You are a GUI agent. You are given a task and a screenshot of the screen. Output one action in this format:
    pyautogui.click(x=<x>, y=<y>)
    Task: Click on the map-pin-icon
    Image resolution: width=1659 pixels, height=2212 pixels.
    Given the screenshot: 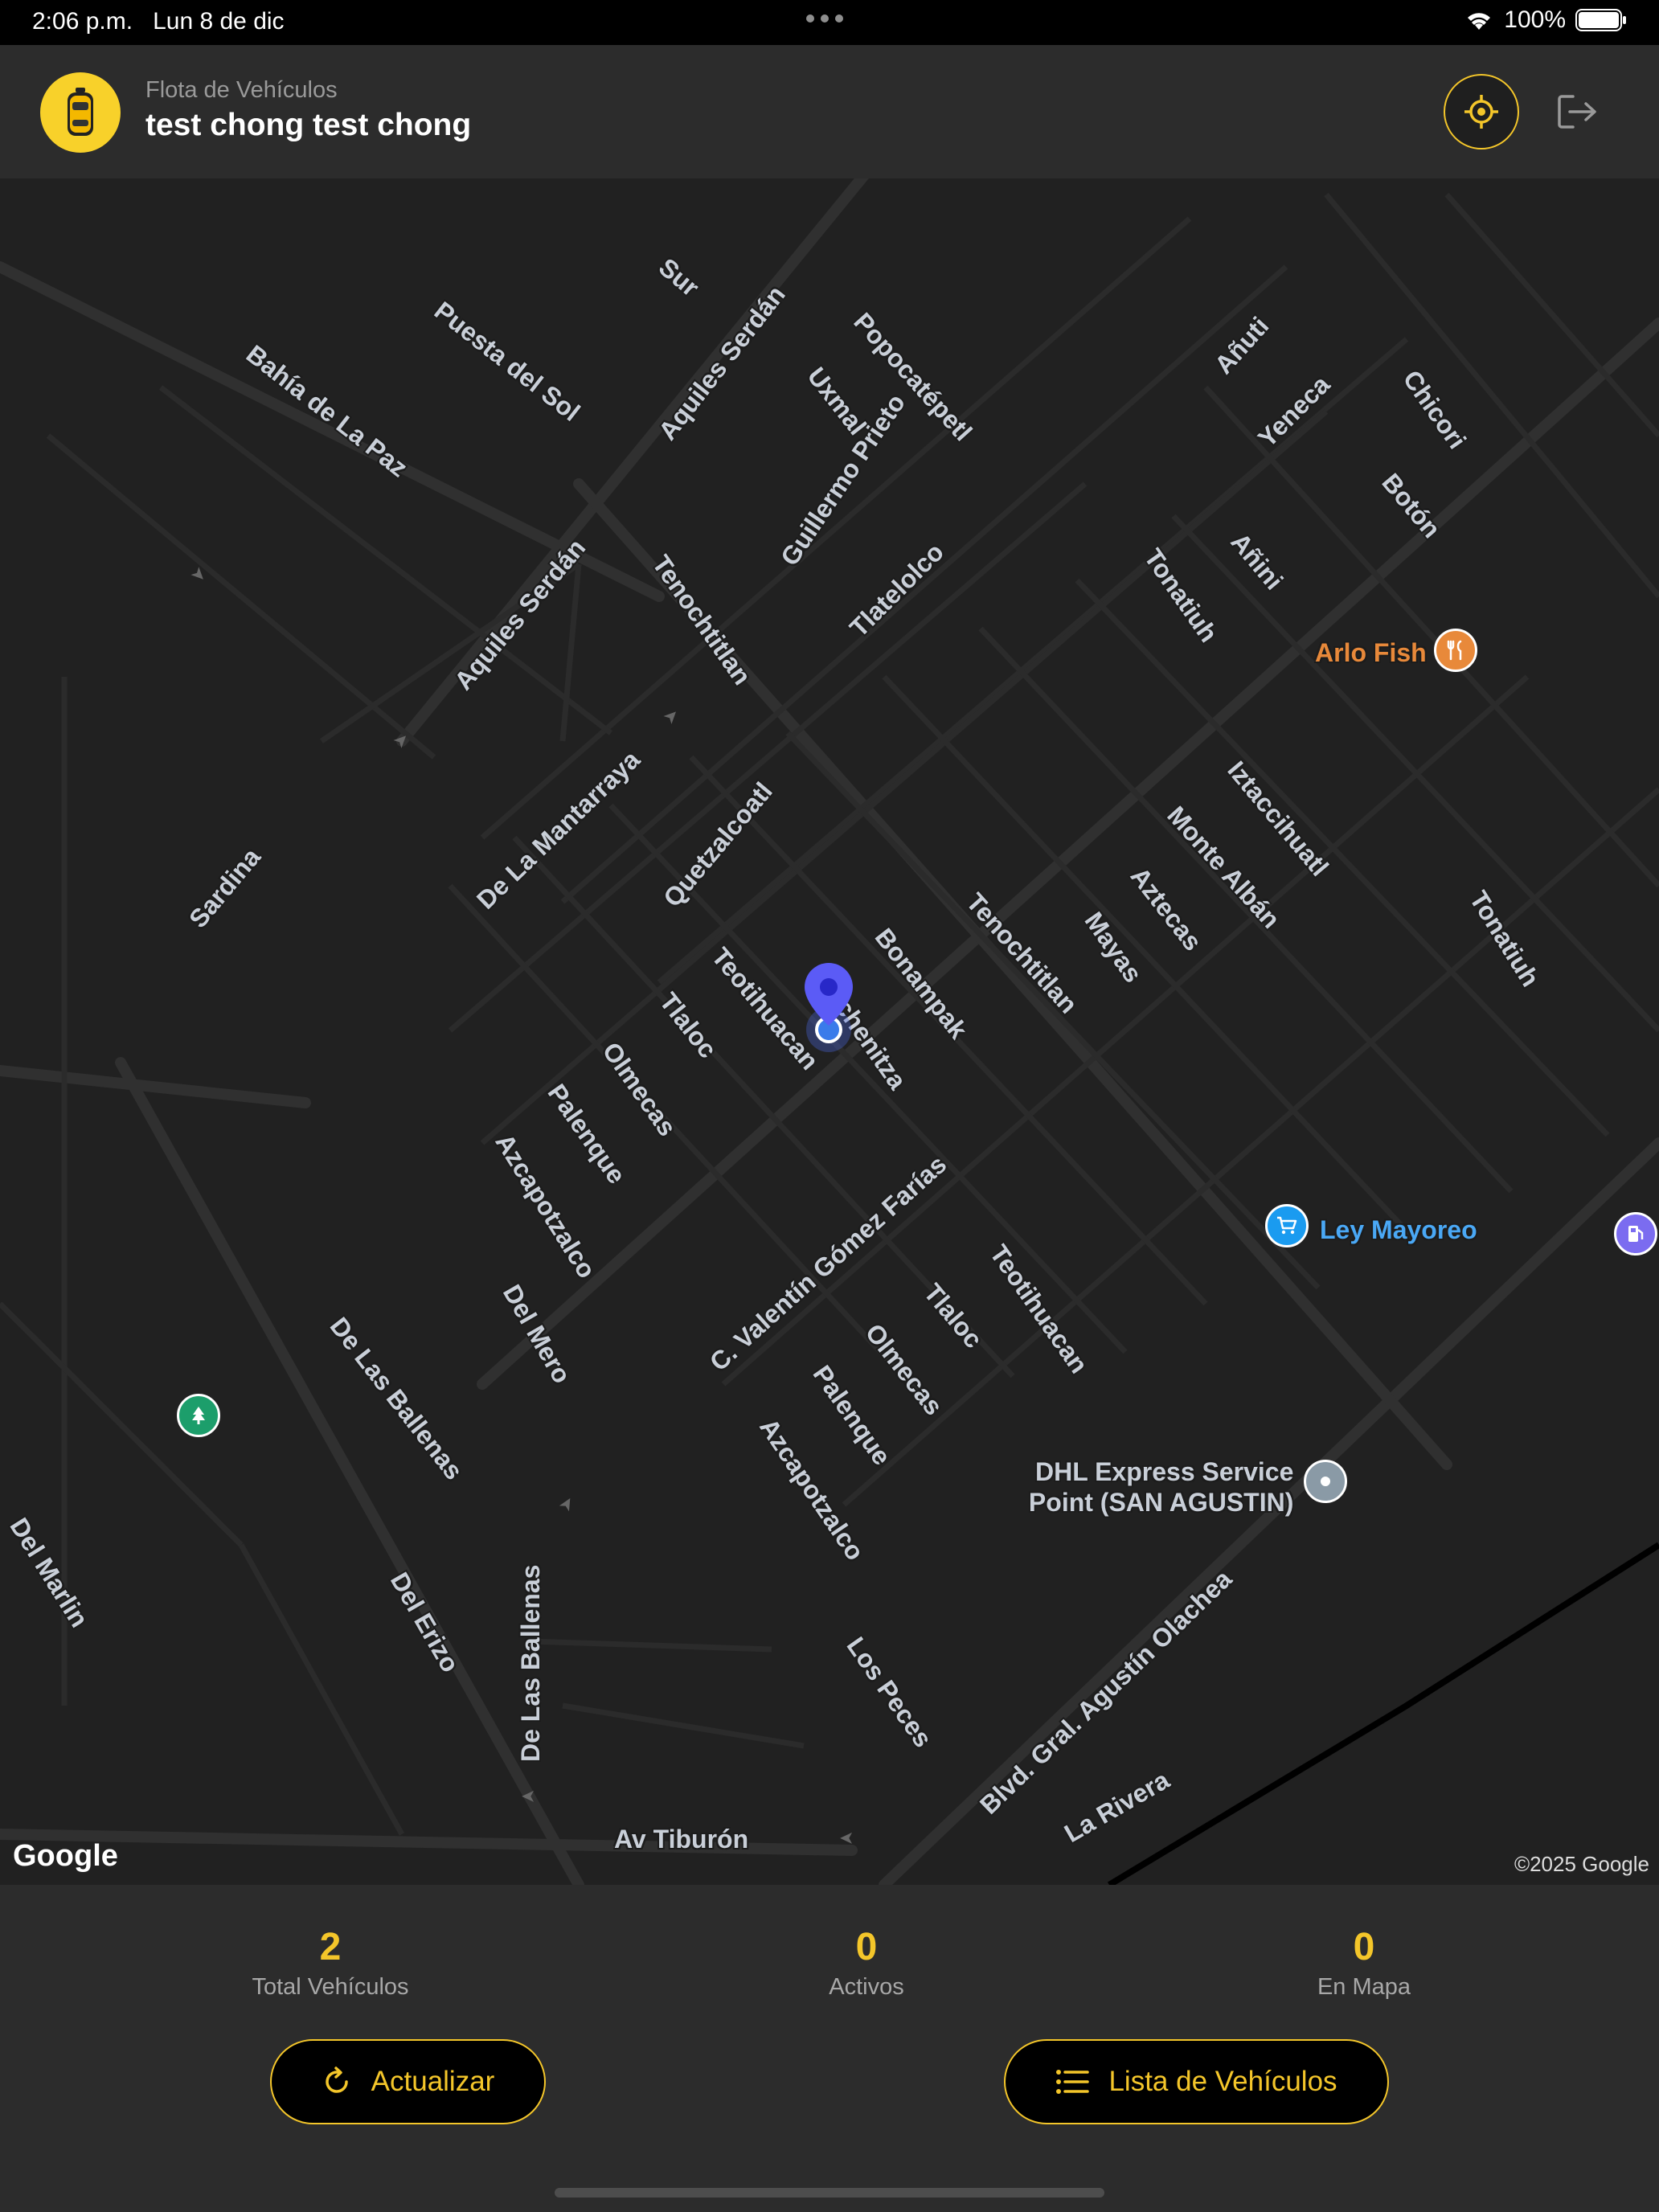 What is the action you would take?
    pyautogui.click(x=829, y=1006)
    